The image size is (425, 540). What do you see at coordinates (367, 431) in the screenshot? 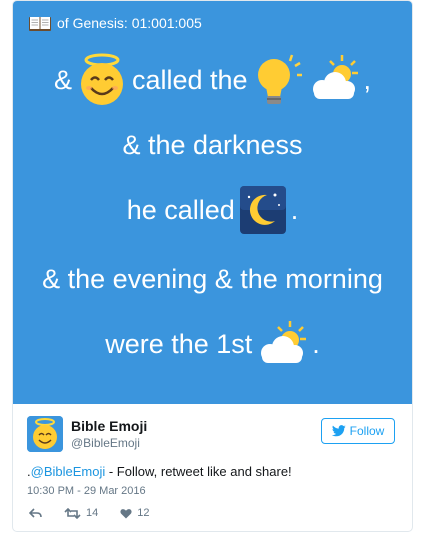
I see `follow-button-label: Follow` at bounding box center [367, 431].